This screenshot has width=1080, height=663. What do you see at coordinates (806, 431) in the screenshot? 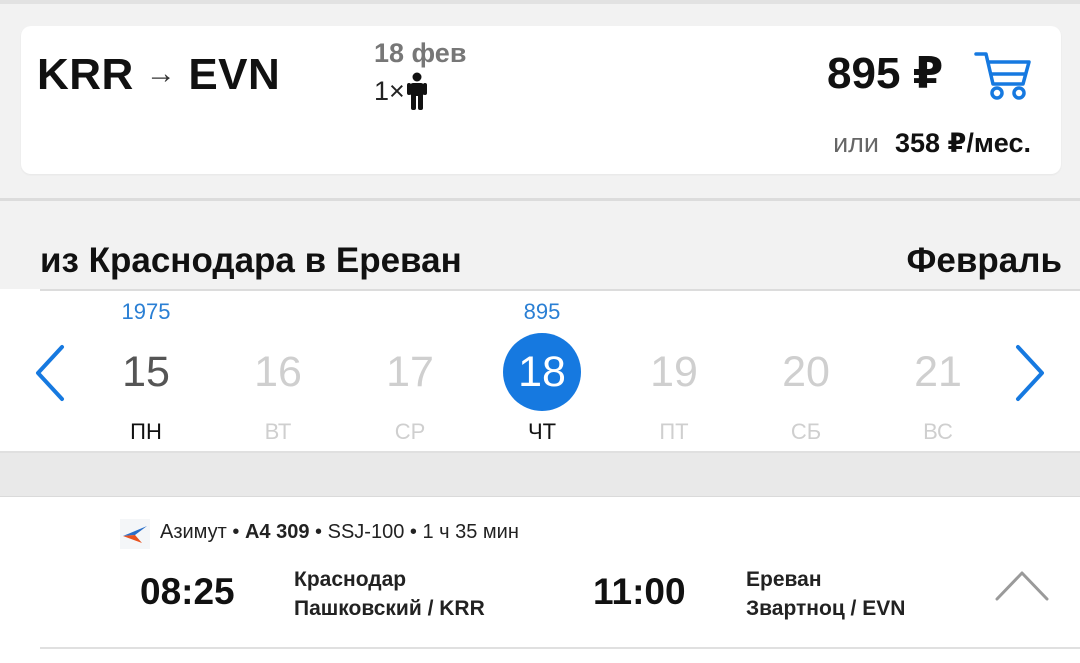
I see `day-weekday: СБ` at bounding box center [806, 431].